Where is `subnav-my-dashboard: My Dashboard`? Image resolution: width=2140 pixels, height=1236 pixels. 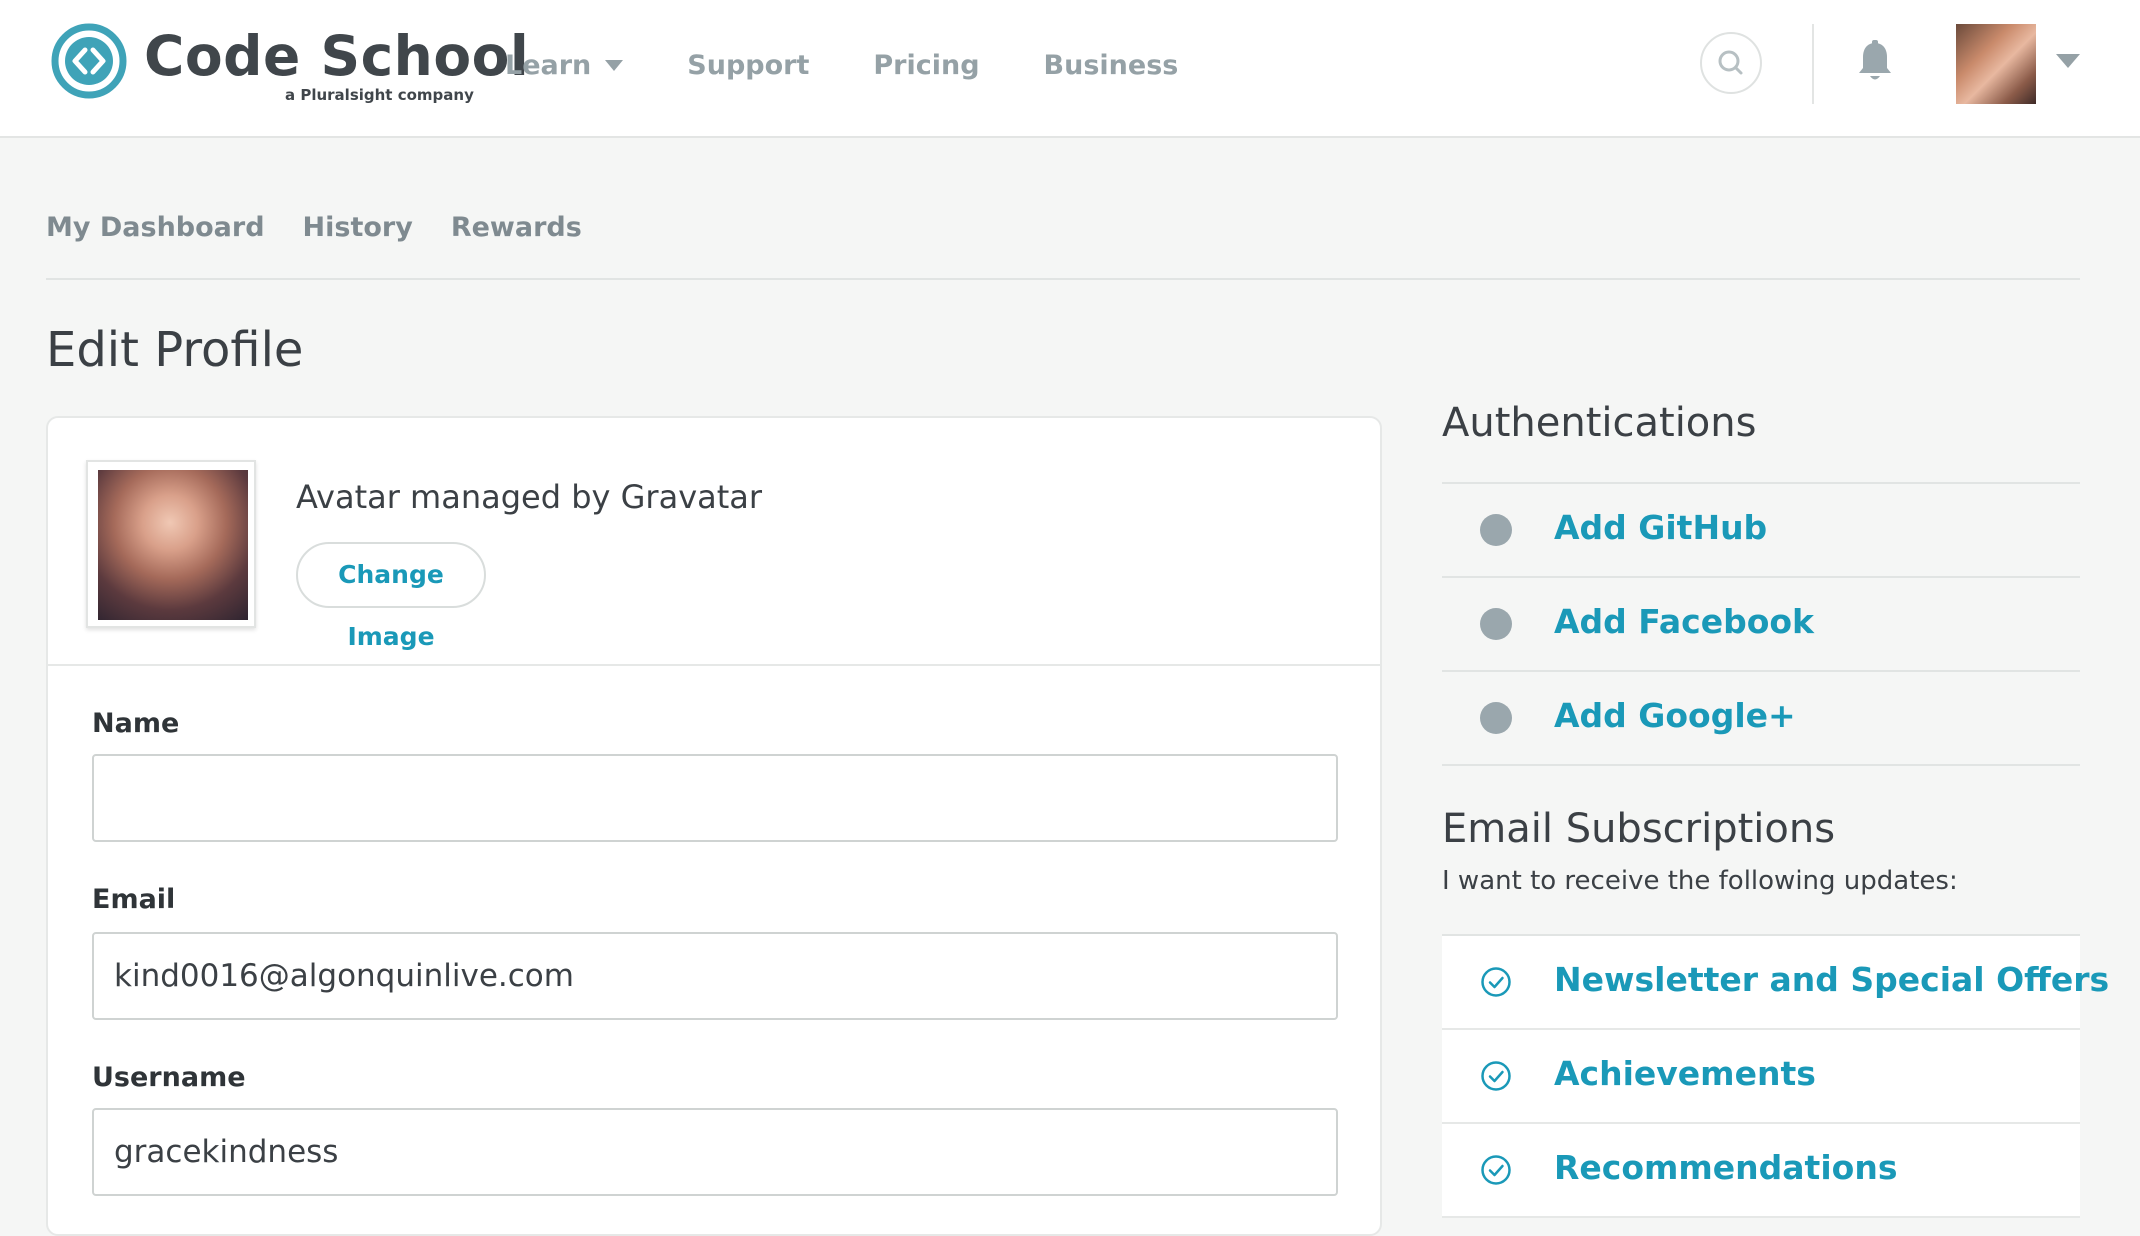 subnav-my-dashboard: My Dashboard is located at coordinates (155, 227).